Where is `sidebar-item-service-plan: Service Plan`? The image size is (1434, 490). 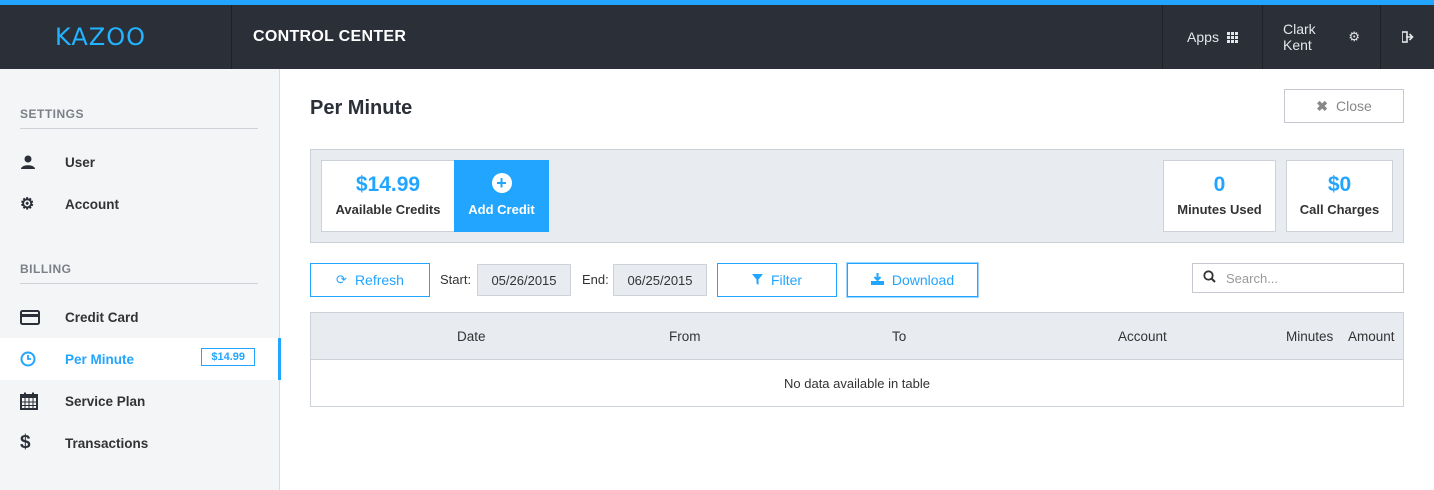 sidebar-item-service-plan: Service Plan is located at coordinates (139, 401).